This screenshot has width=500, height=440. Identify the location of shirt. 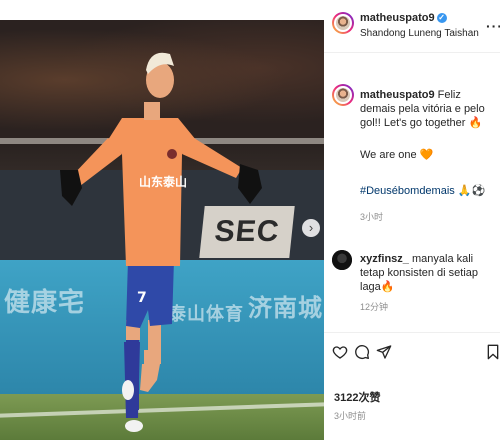
(152, 192).